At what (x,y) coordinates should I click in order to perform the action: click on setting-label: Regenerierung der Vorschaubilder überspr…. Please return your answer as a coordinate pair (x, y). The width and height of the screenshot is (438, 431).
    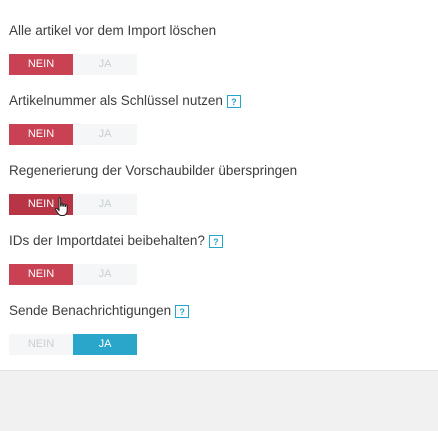
    Looking at the image, I should click on (153, 170).